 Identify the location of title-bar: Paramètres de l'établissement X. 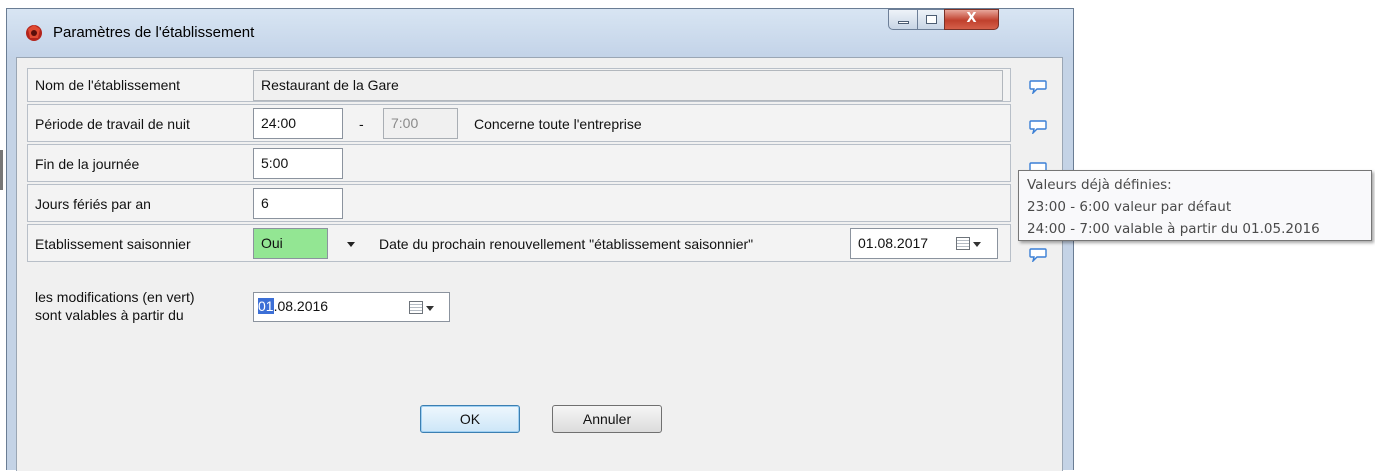
(540, 33).